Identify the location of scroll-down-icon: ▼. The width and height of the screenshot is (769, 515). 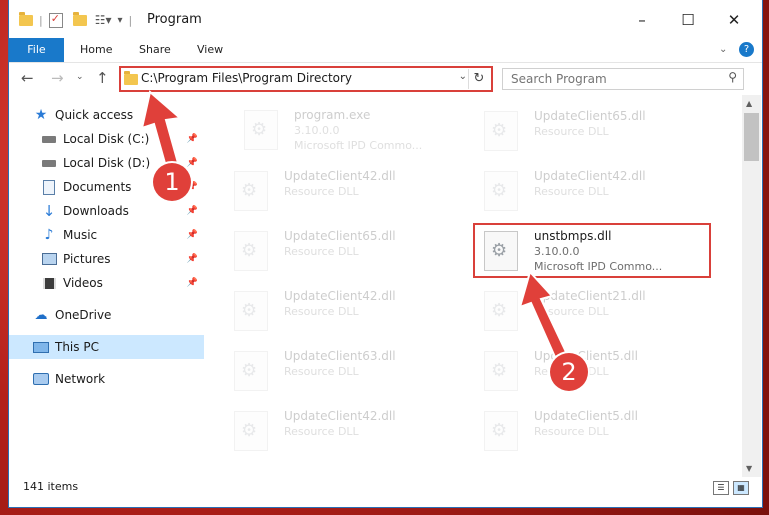
(749, 468).